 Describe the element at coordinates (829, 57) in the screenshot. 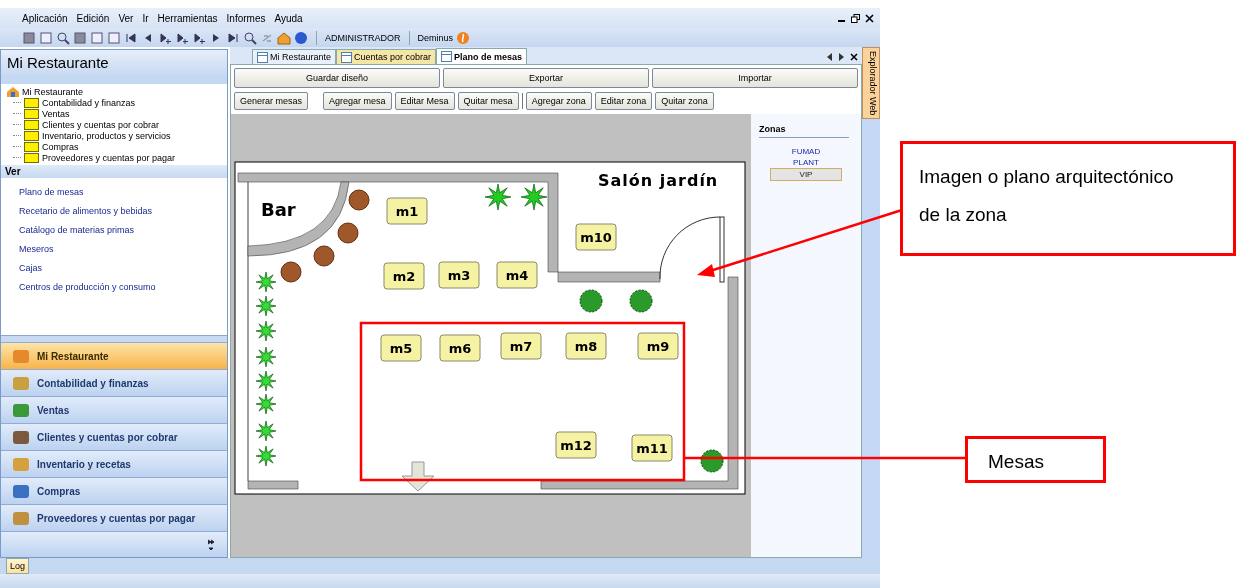

I see `scroll-left-icon` at that location.